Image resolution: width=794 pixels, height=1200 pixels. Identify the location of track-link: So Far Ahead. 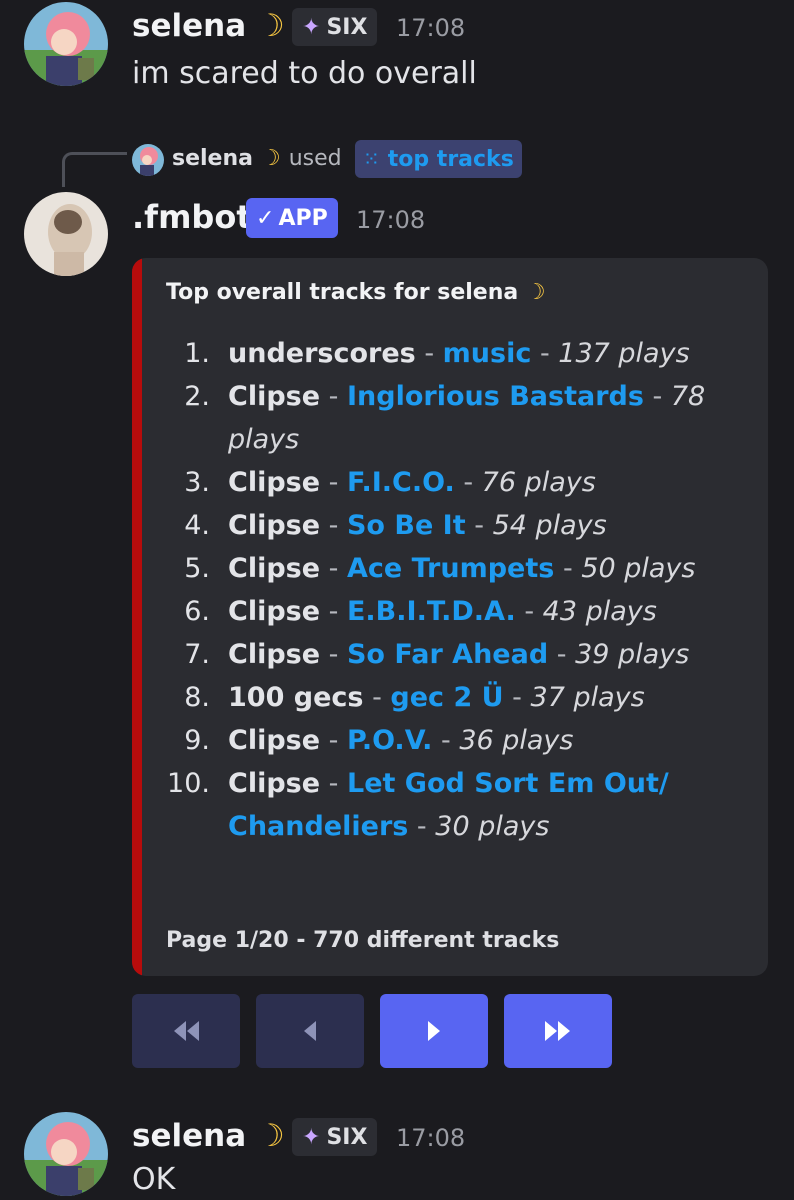
(447, 654).